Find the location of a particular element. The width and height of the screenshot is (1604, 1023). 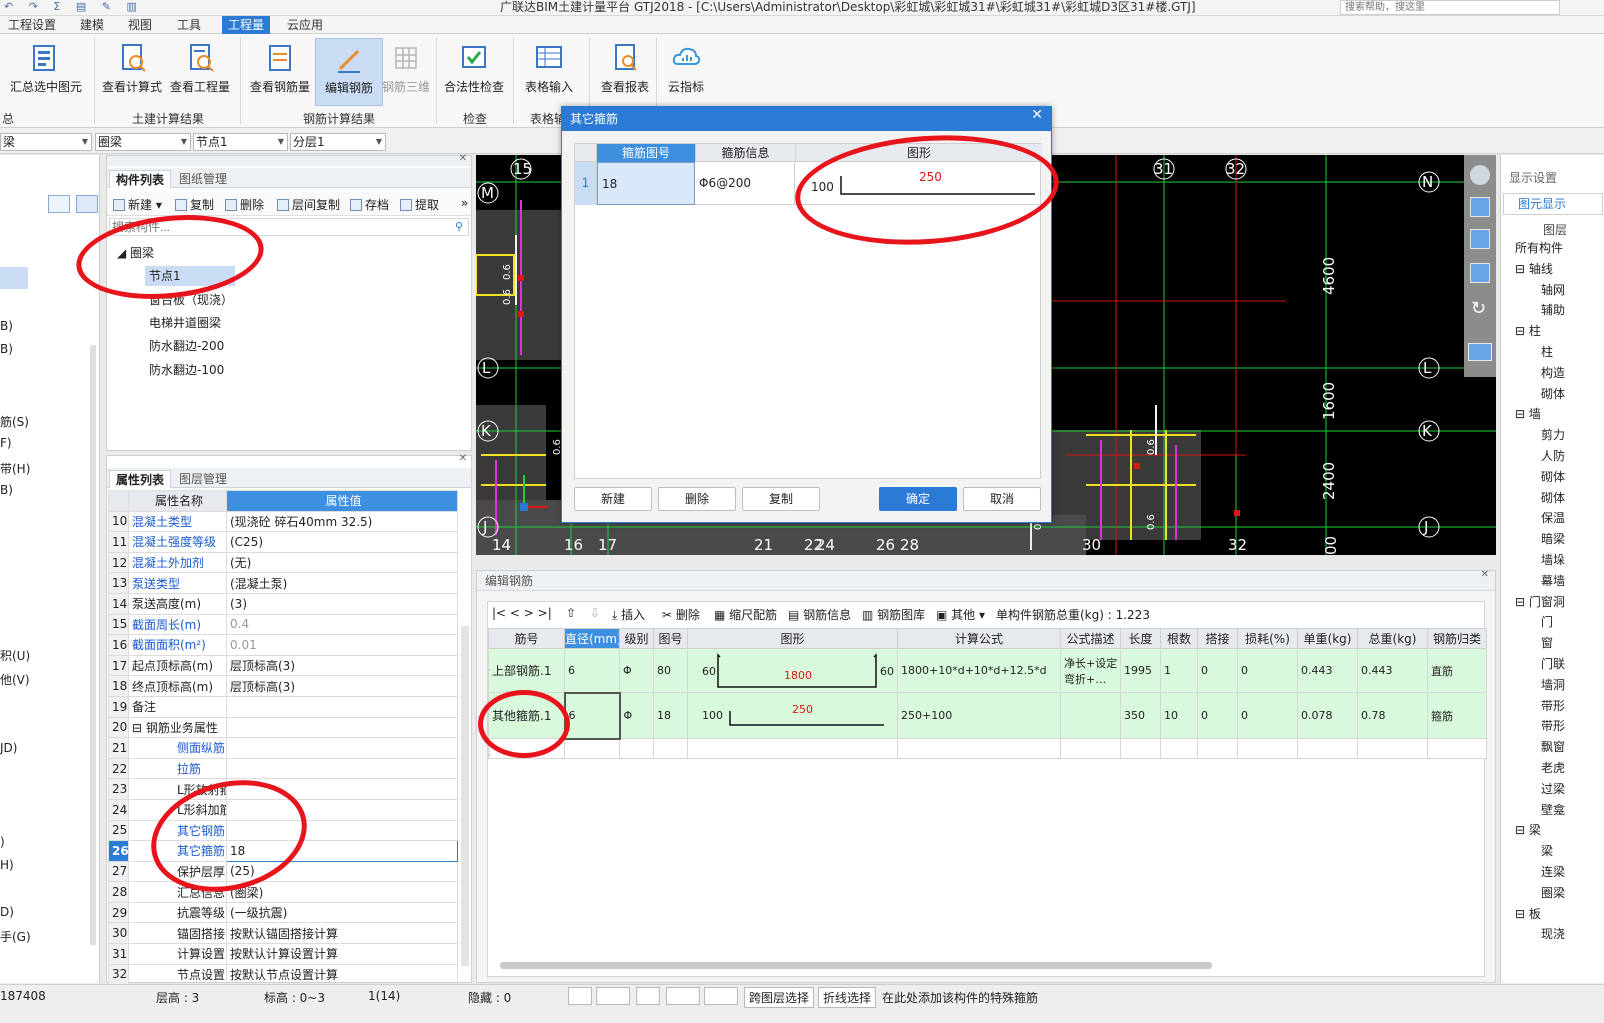

property-row: 10 混凝土类型 (现浇砼 碎石40mm 32.5) is located at coordinates (283, 521).